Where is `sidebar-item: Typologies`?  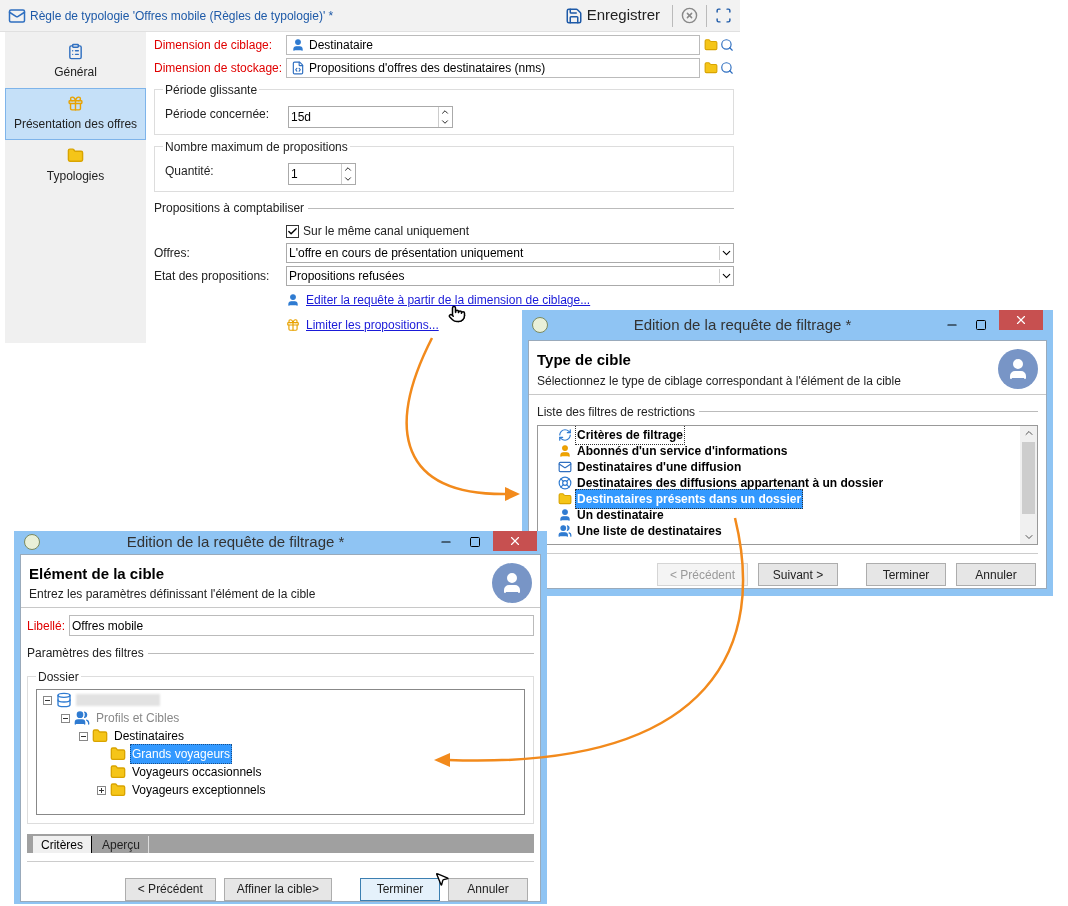
sidebar-item: Typologies is located at coordinates (75, 166).